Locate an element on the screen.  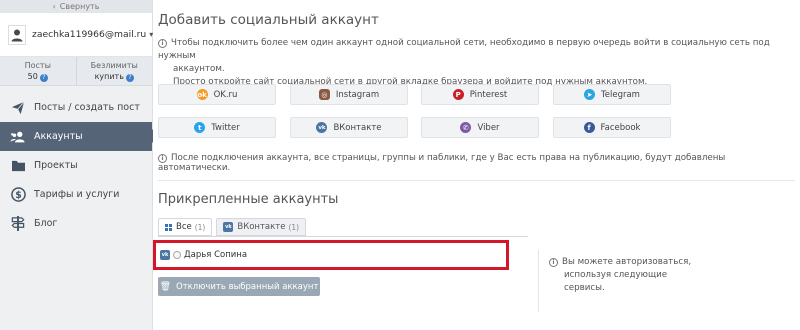
sidebar-item-accounts: Аккаунты is located at coordinates (79, 136).